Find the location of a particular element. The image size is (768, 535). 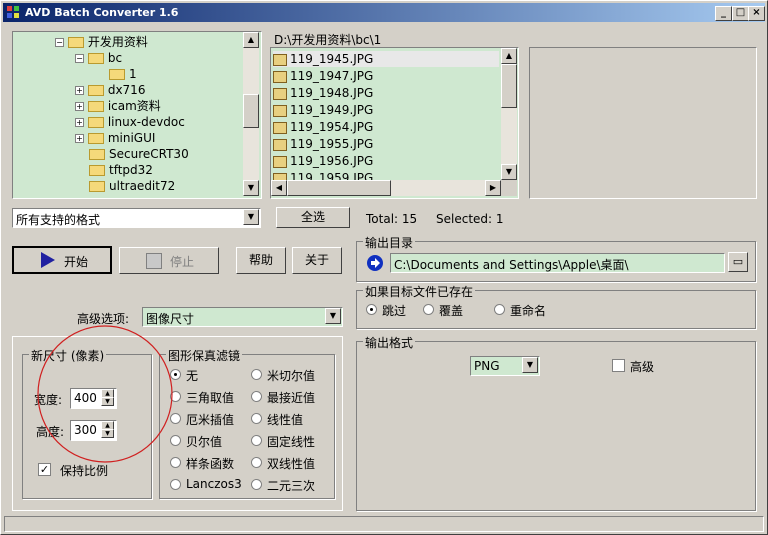

help-button: 帮助 is located at coordinates (261, 260).